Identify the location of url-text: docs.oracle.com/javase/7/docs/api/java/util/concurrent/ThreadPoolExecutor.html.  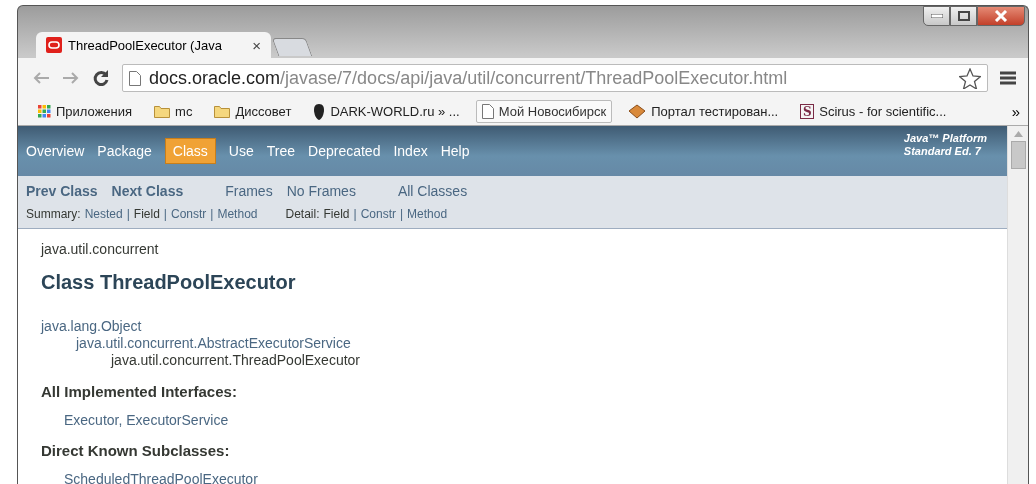
(469, 78).